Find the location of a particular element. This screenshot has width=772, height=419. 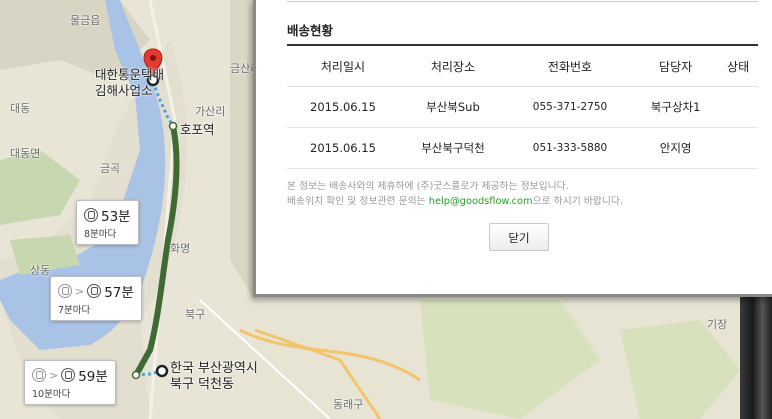

table-header-row: 처리일시 처리장소 전화번호 담당자 상태 is located at coordinates (522, 65).